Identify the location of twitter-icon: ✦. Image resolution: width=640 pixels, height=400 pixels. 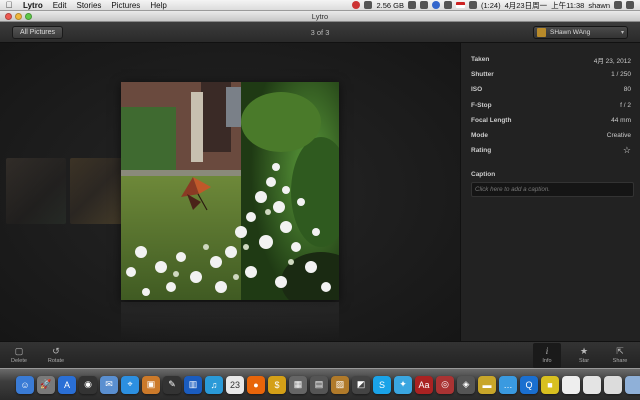
(403, 384).